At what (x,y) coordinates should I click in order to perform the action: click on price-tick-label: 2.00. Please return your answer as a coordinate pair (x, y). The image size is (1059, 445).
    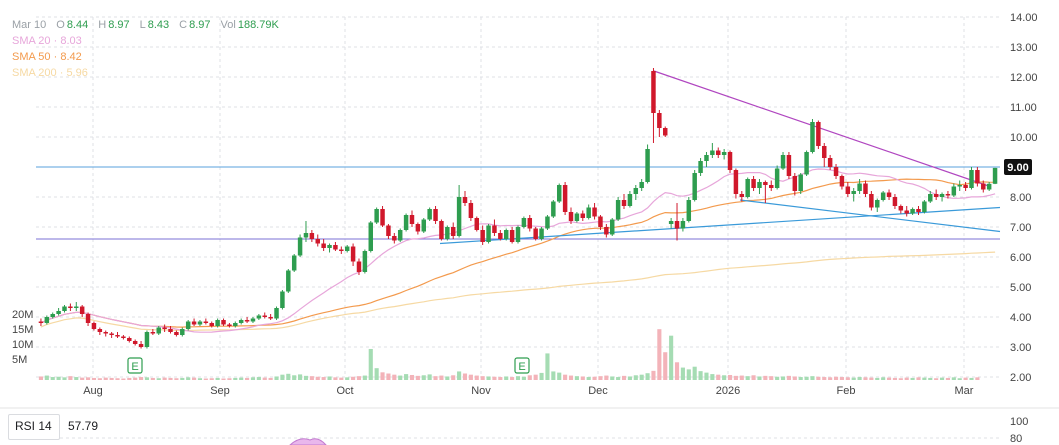
    Looking at the image, I should click on (1020, 378).